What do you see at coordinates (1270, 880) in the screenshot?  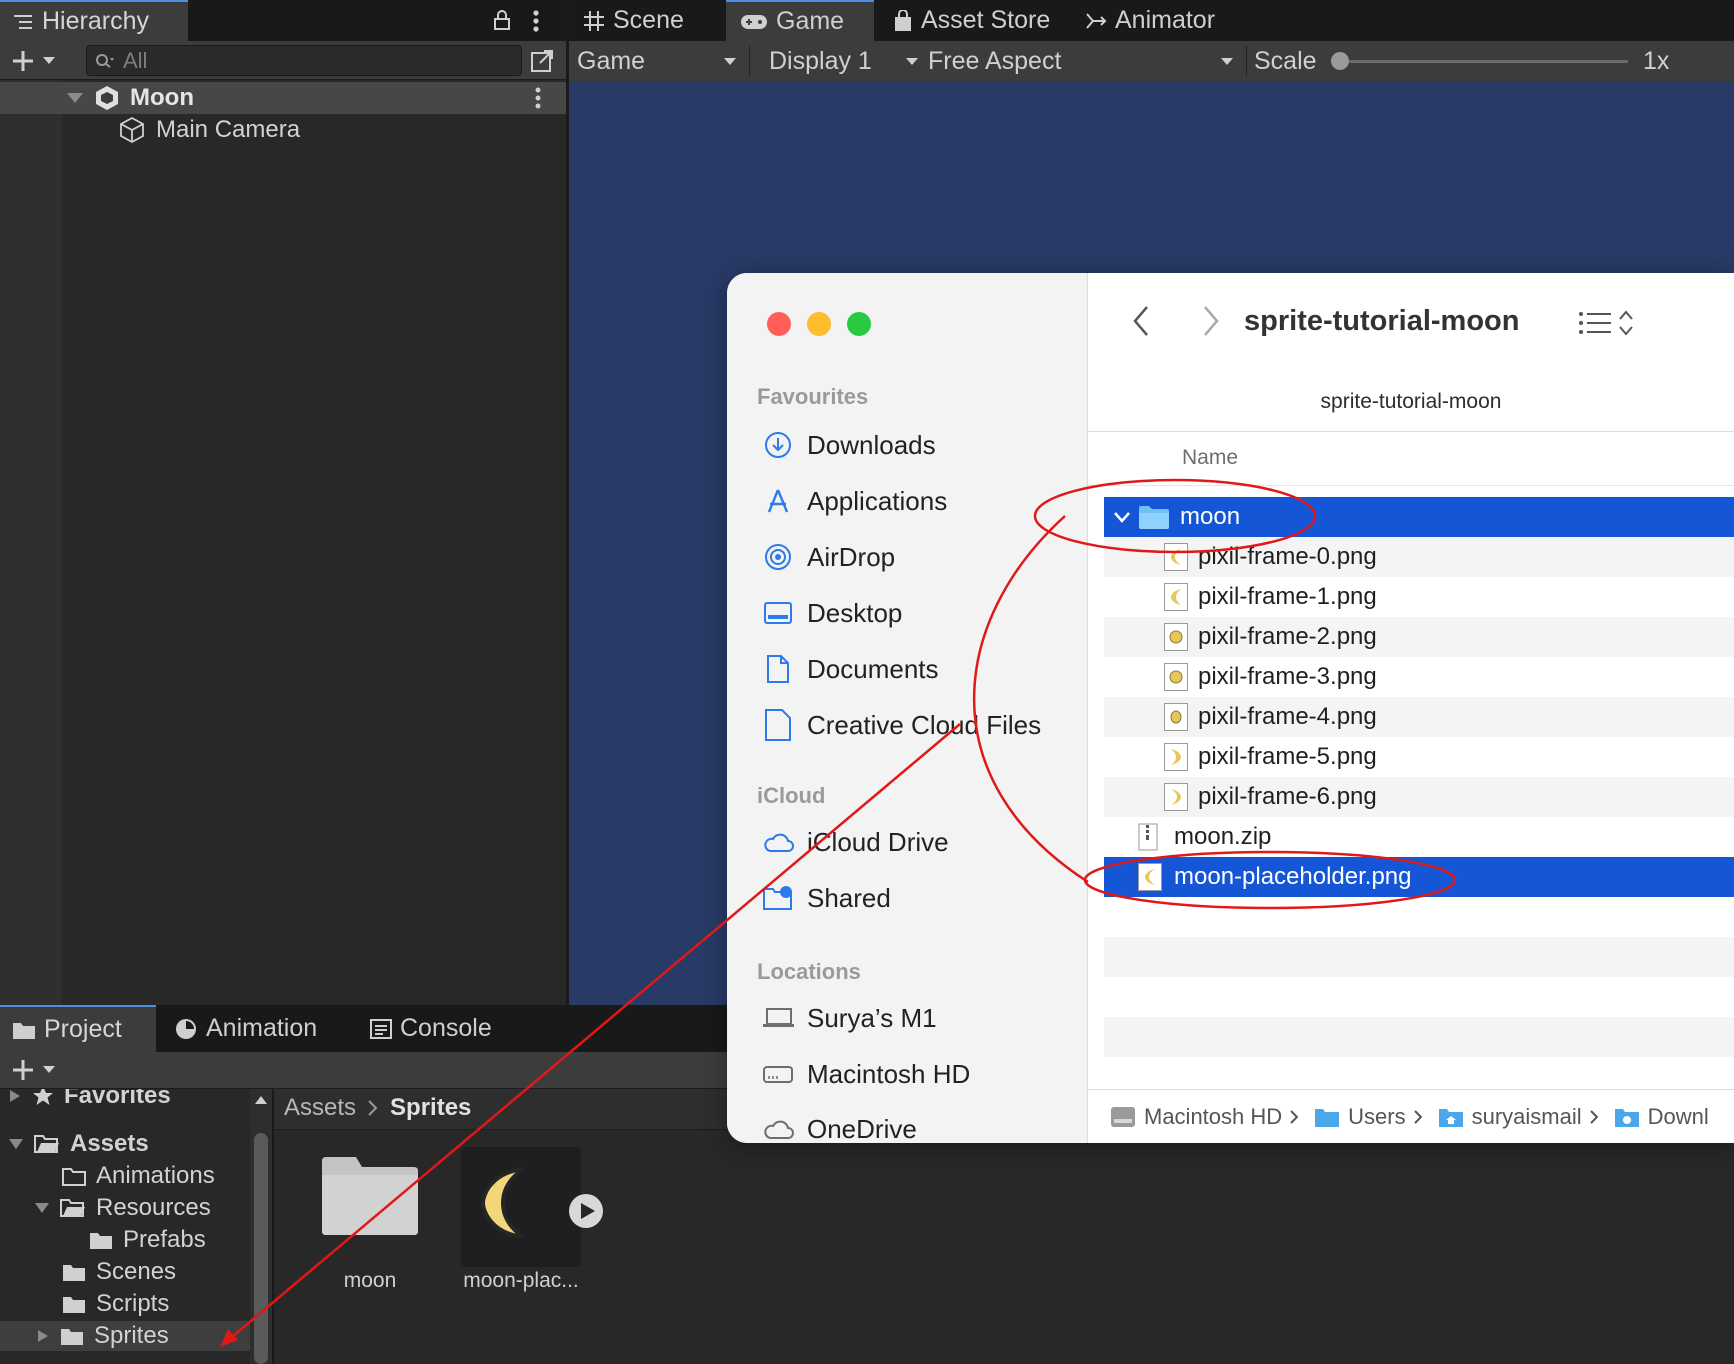 I see `annotation-circle-moon-placeholder` at bounding box center [1270, 880].